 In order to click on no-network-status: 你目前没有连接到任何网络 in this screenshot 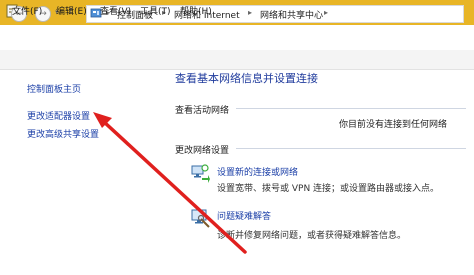, I will do `click(393, 125)`.